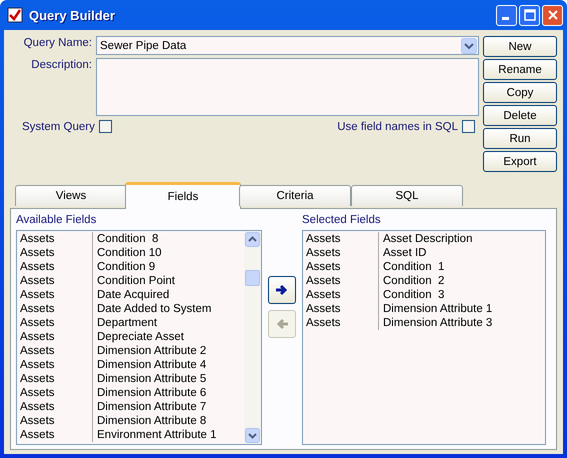  Describe the element at coordinates (149, 365) in the screenshot. I see `list-cell: Dimension Attribute 4` at that location.